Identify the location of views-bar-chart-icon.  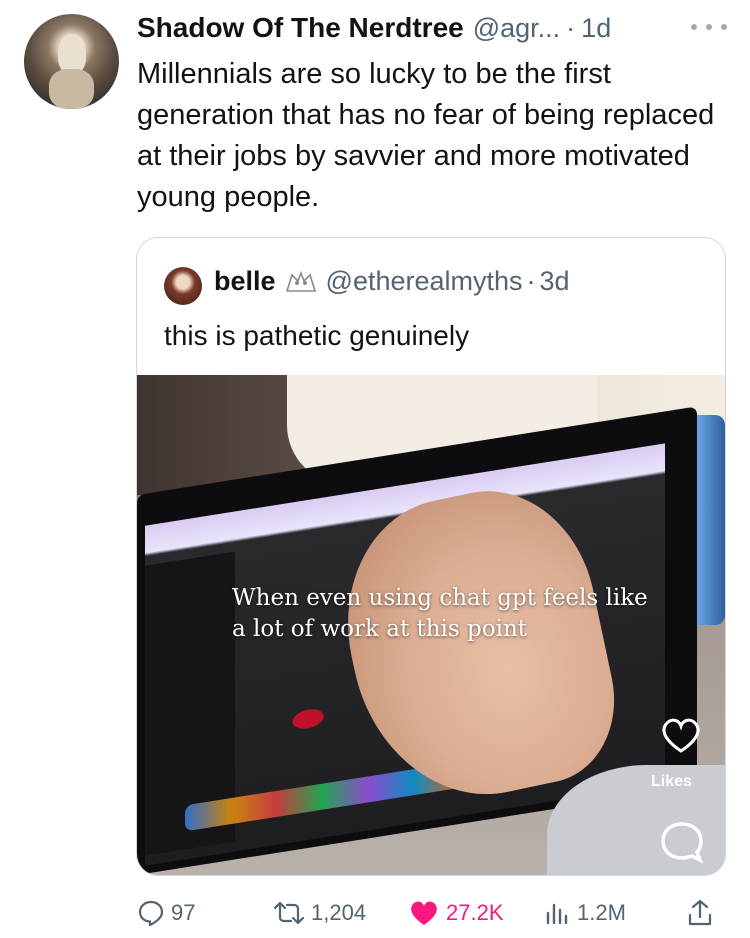
(557, 914).